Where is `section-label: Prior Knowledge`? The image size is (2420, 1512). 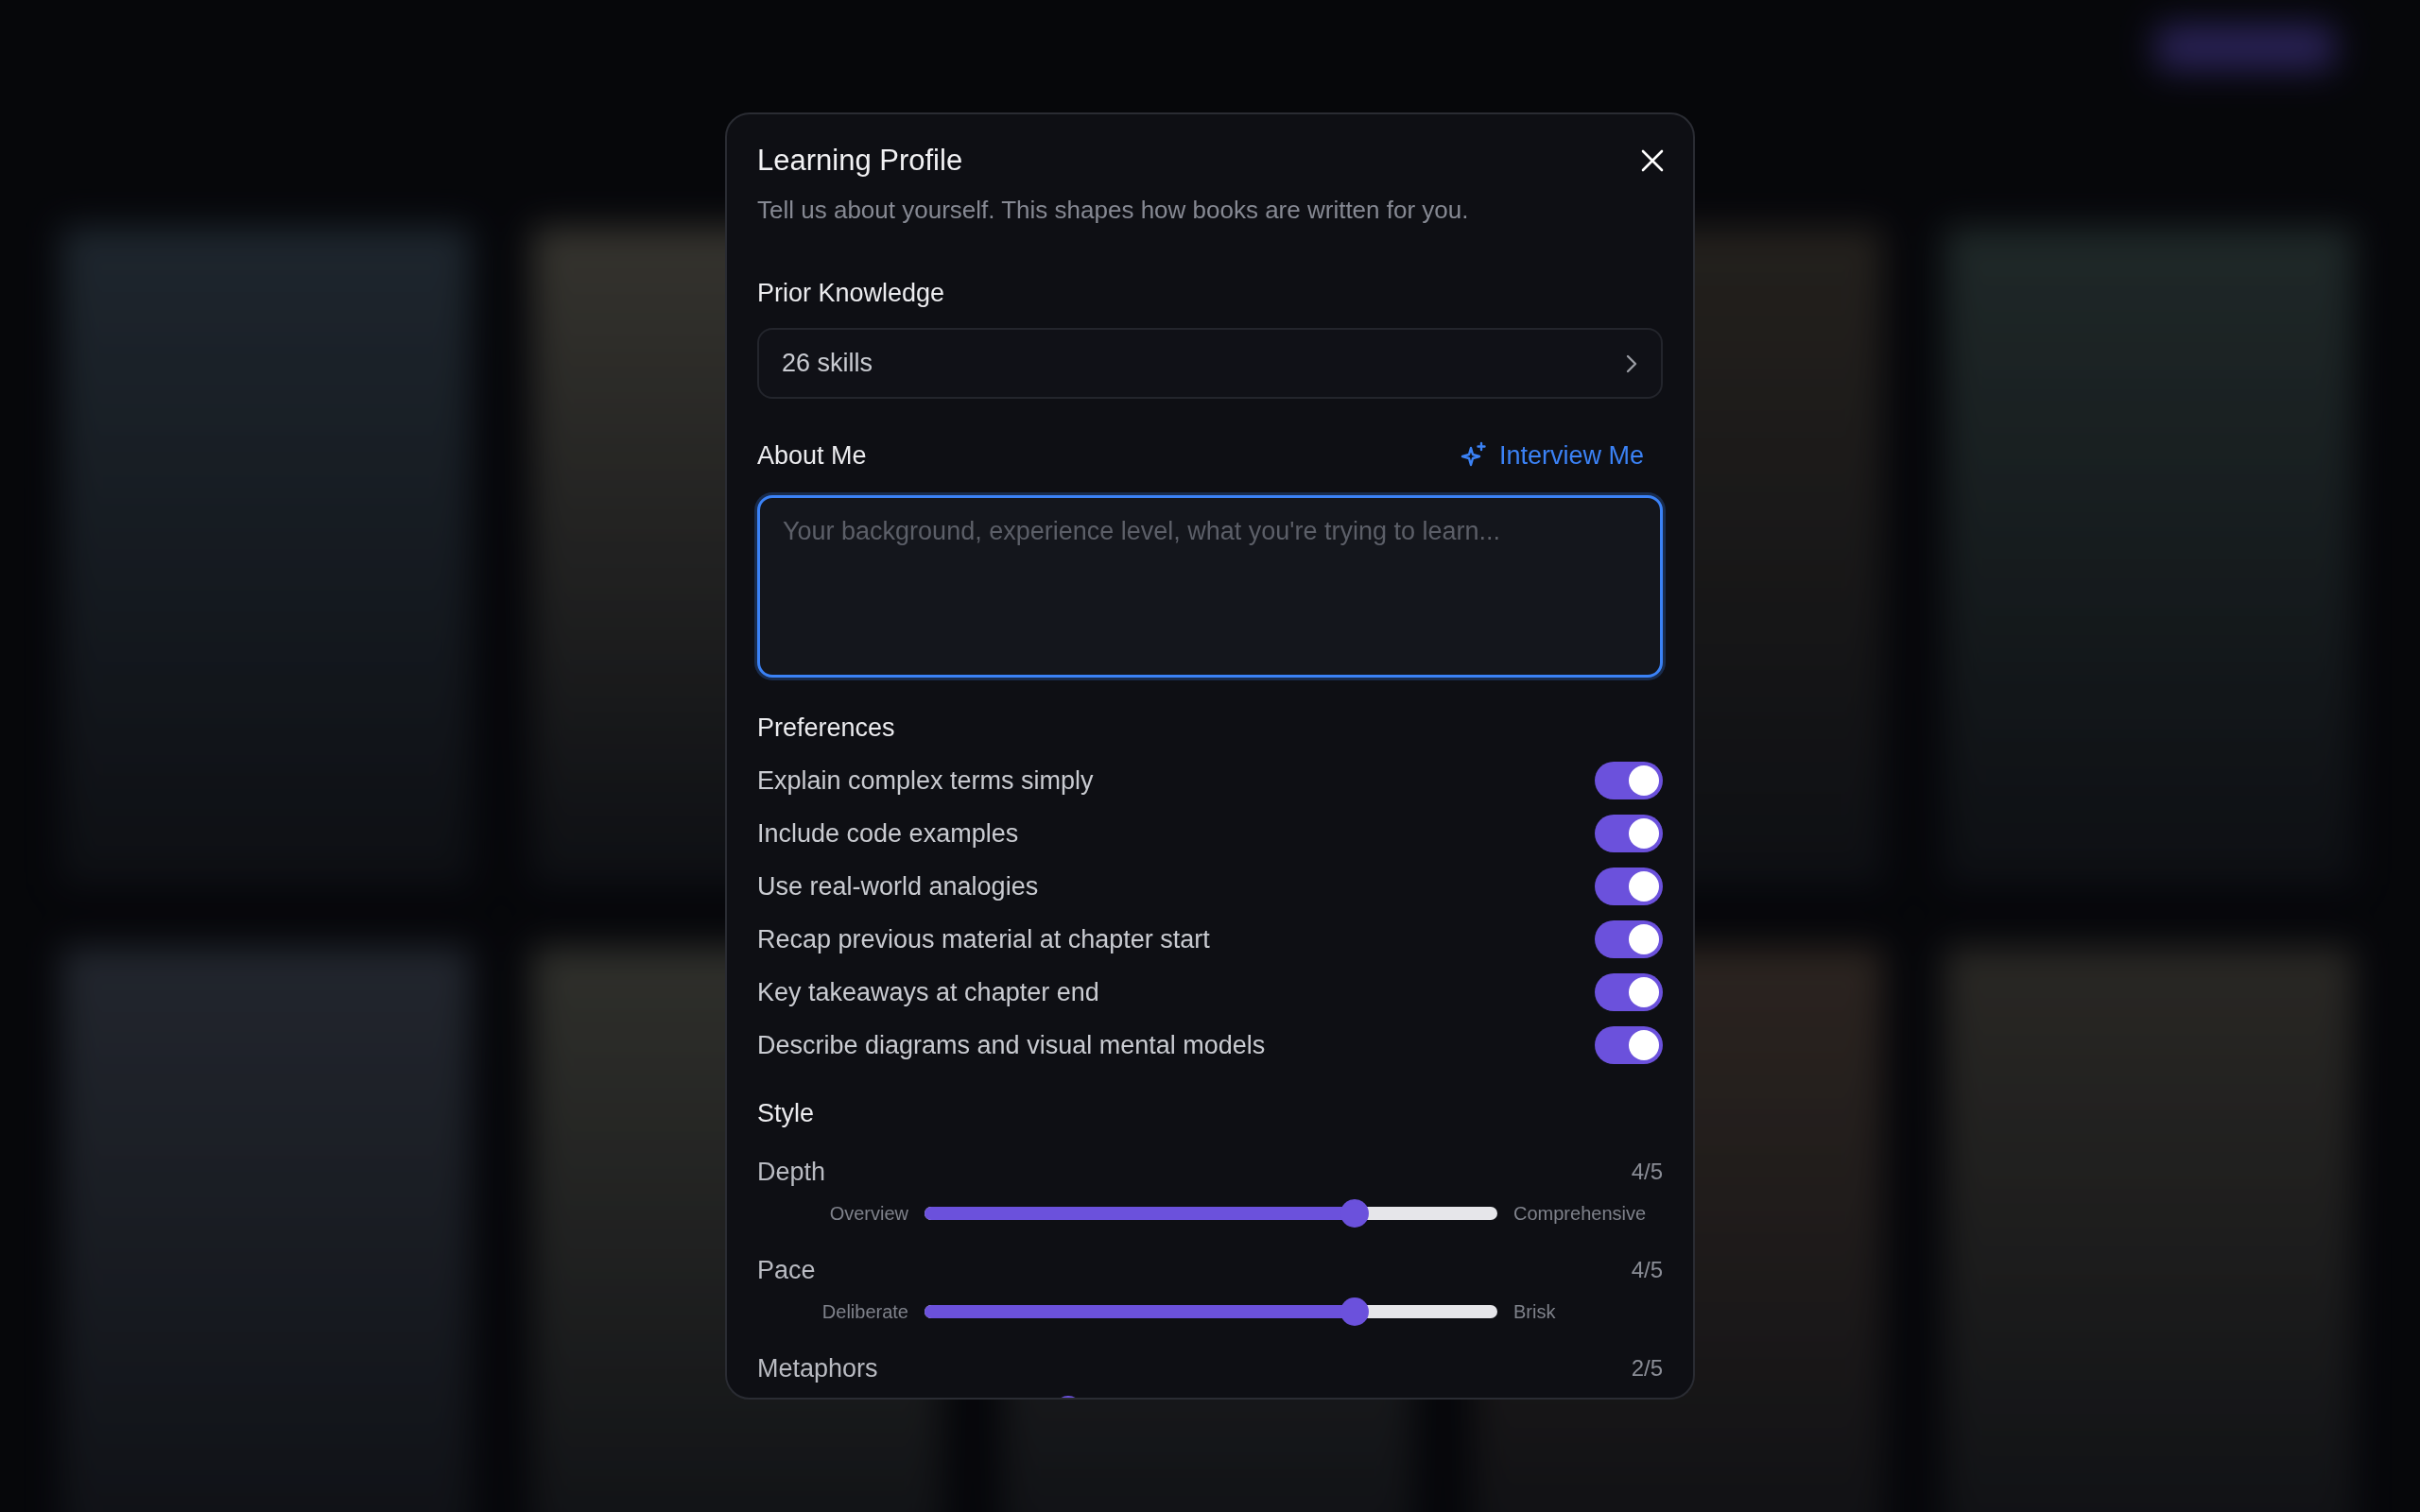
section-label: Prior Knowledge is located at coordinates (851, 293).